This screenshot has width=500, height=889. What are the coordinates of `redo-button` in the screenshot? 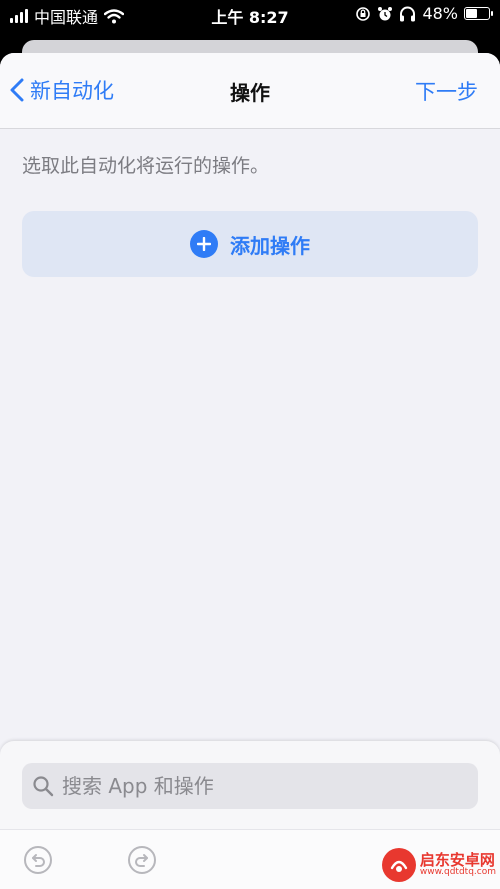 It's located at (142, 860).